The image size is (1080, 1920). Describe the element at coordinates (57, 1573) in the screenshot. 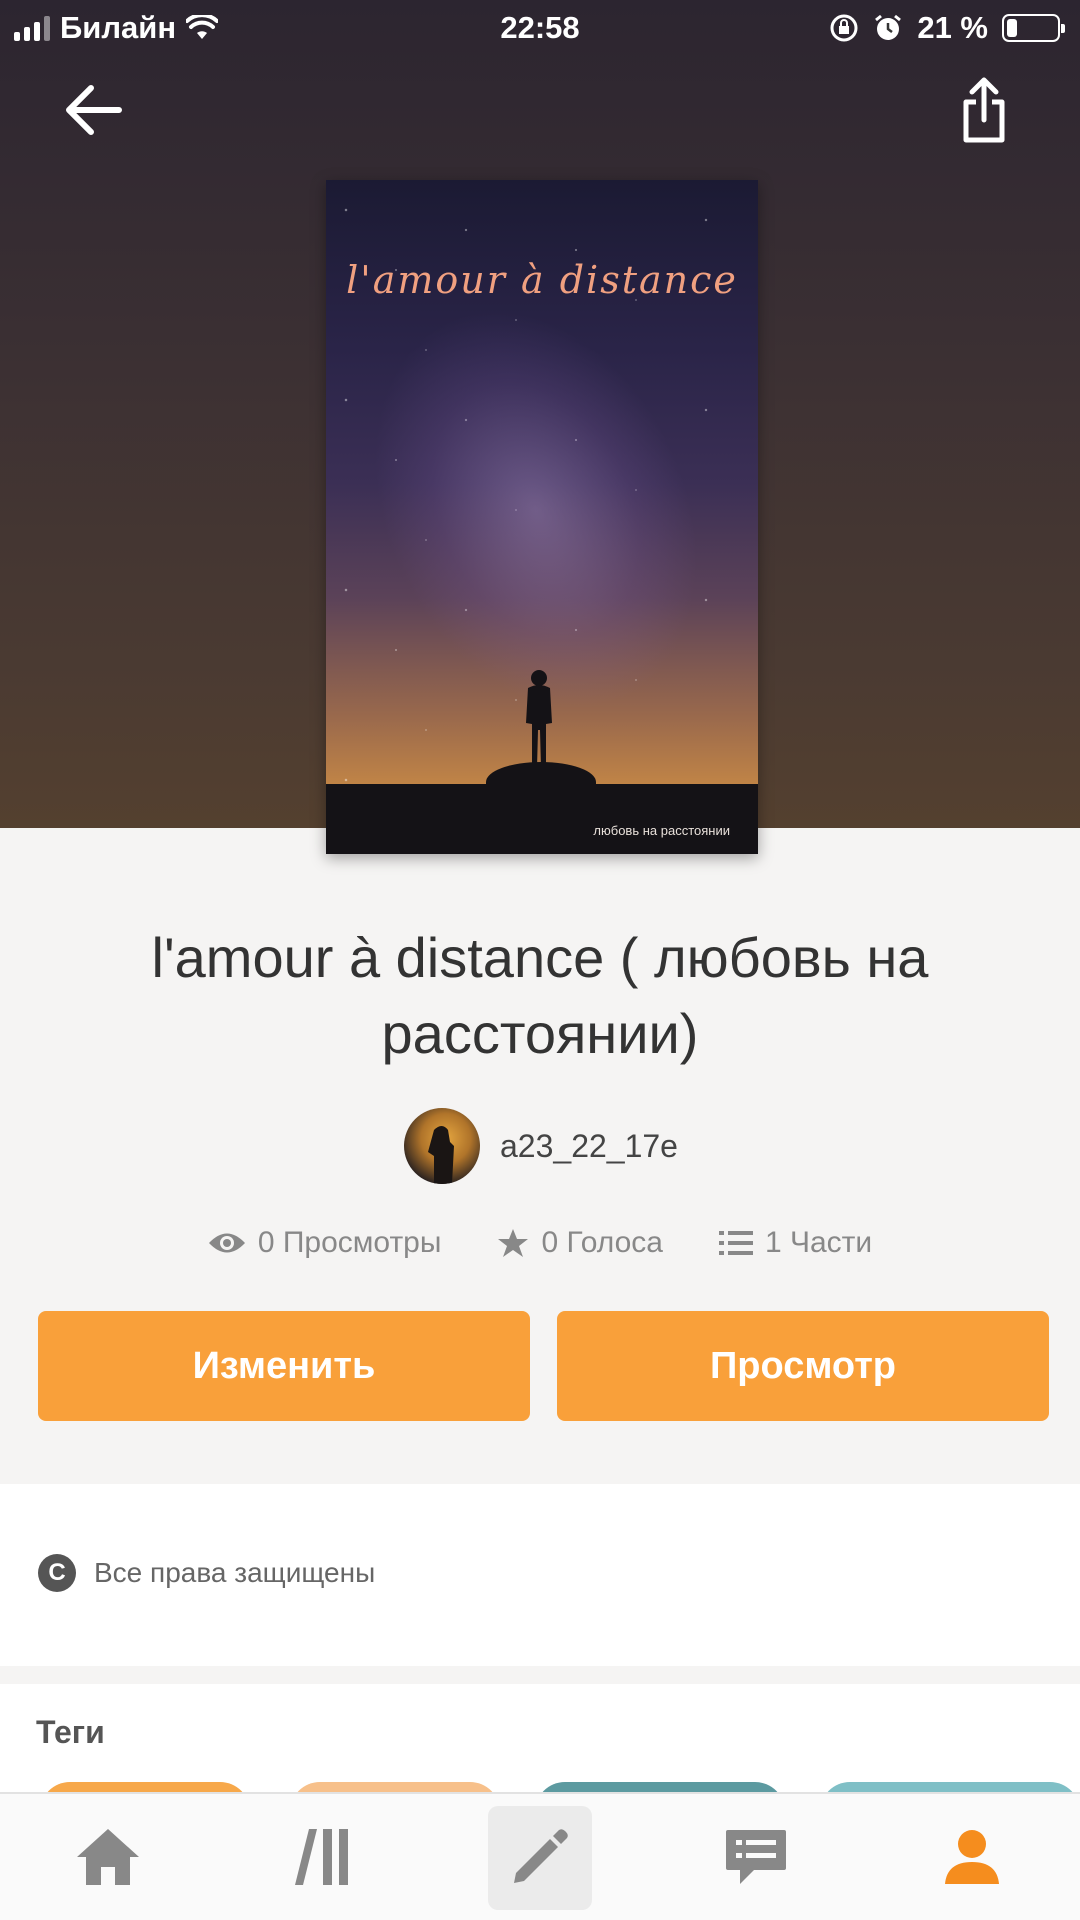

I see `copyright-icon: C` at that location.